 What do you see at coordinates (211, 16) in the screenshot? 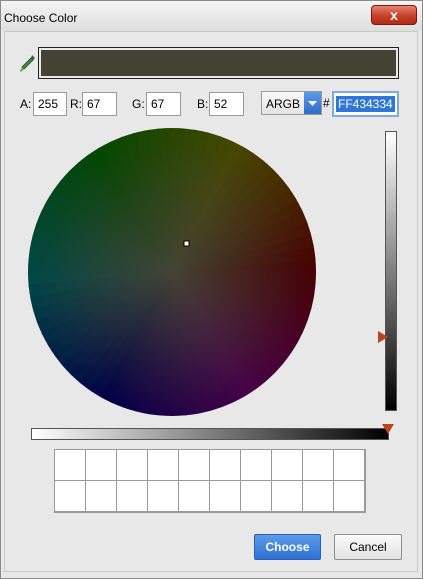
I see `title-bar: Choose Color x` at bounding box center [211, 16].